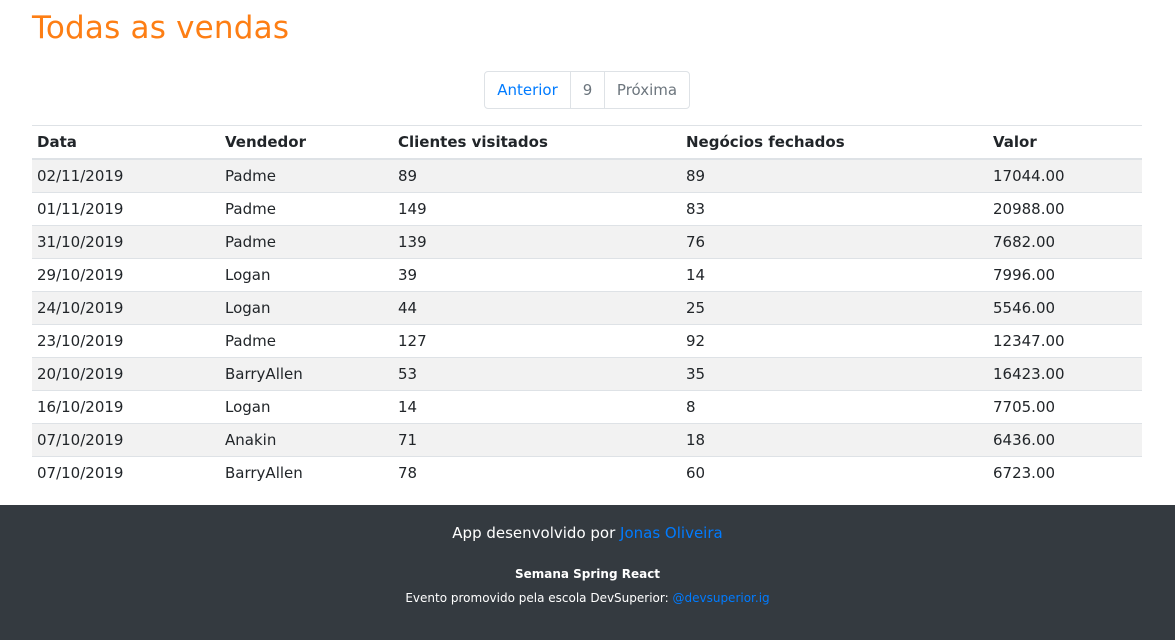 This screenshot has height=640, width=1175. What do you see at coordinates (126, 175) in the screenshot?
I see `cell-date: 02/11/2019` at bounding box center [126, 175].